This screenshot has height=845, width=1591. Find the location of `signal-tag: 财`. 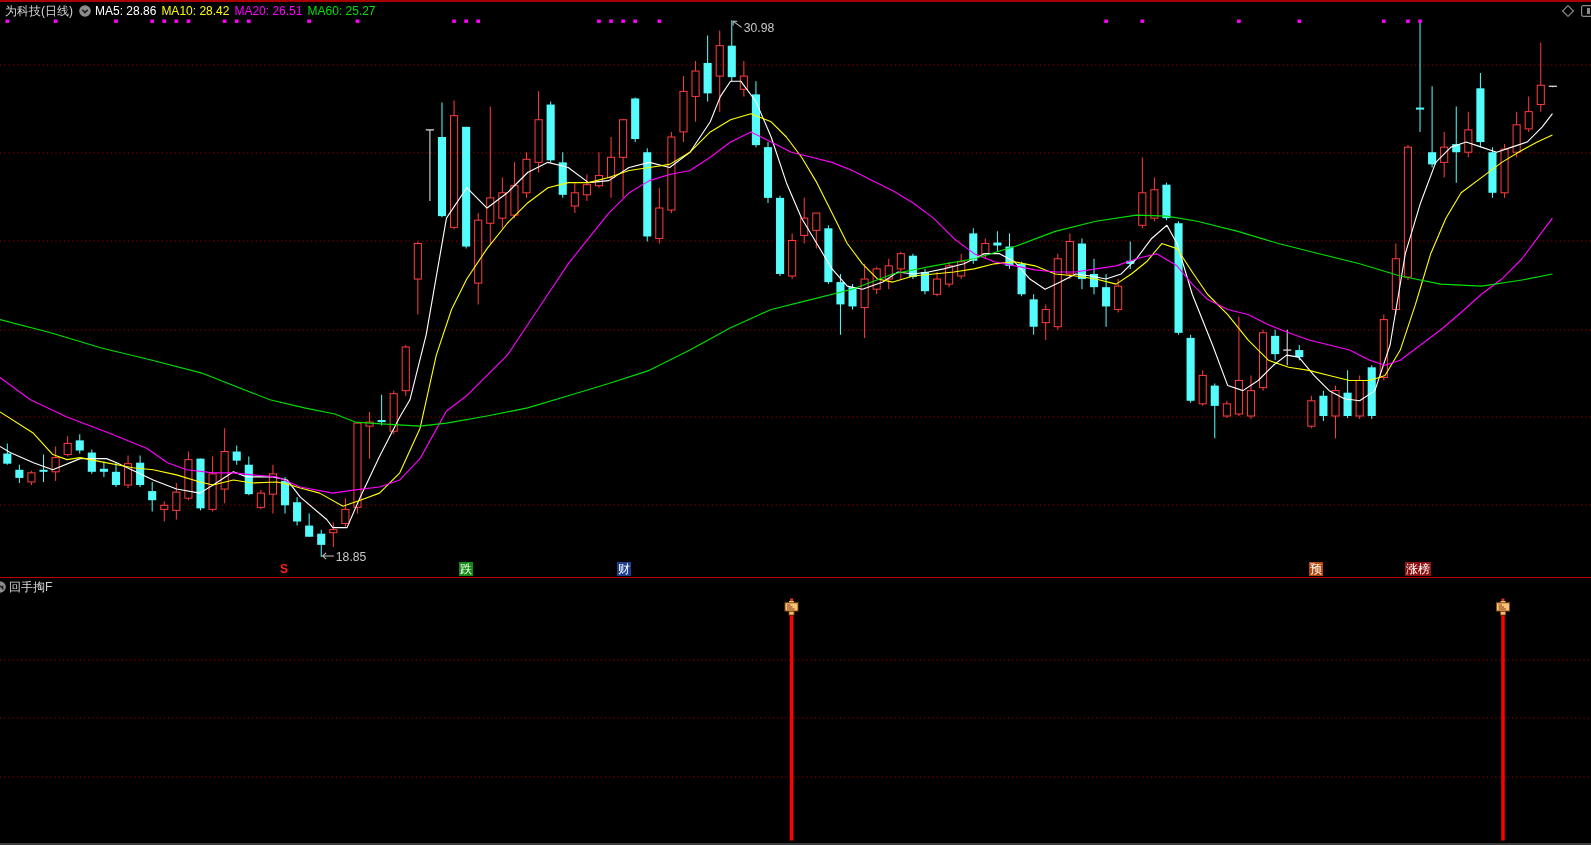

signal-tag: 财 is located at coordinates (624, 569).